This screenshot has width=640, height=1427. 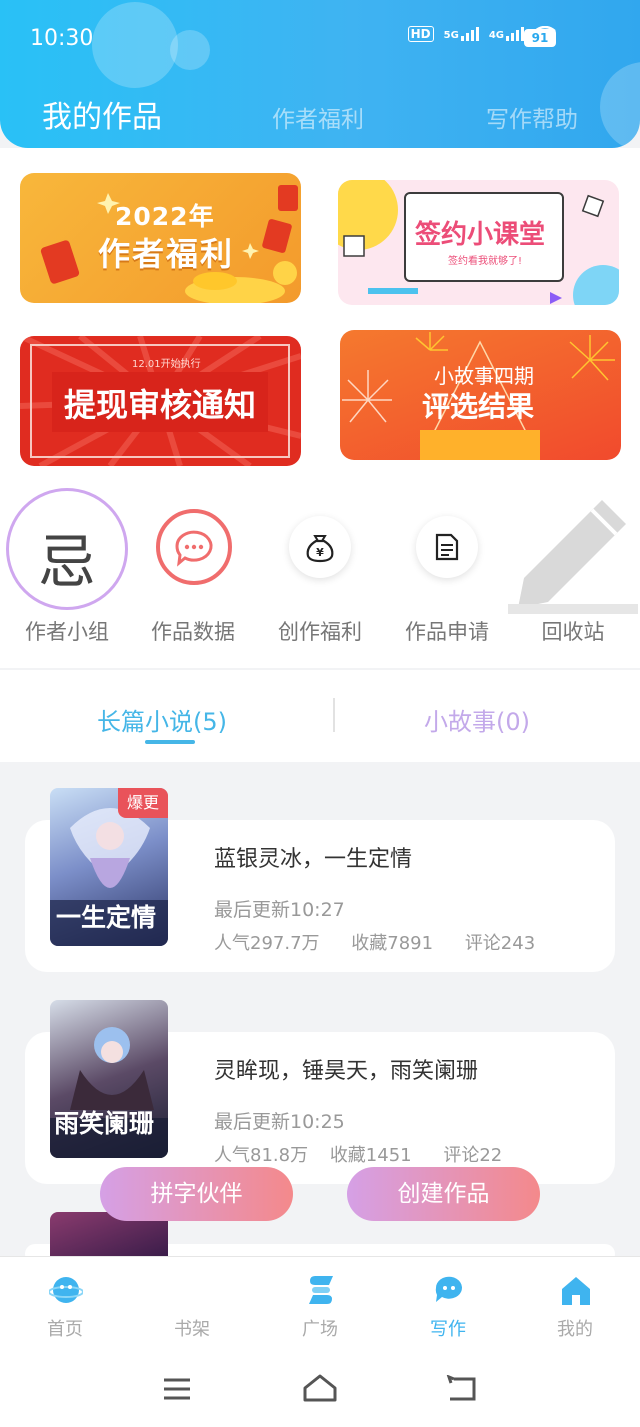 I want to click on menu-icon, so click(x=177, y=1389).